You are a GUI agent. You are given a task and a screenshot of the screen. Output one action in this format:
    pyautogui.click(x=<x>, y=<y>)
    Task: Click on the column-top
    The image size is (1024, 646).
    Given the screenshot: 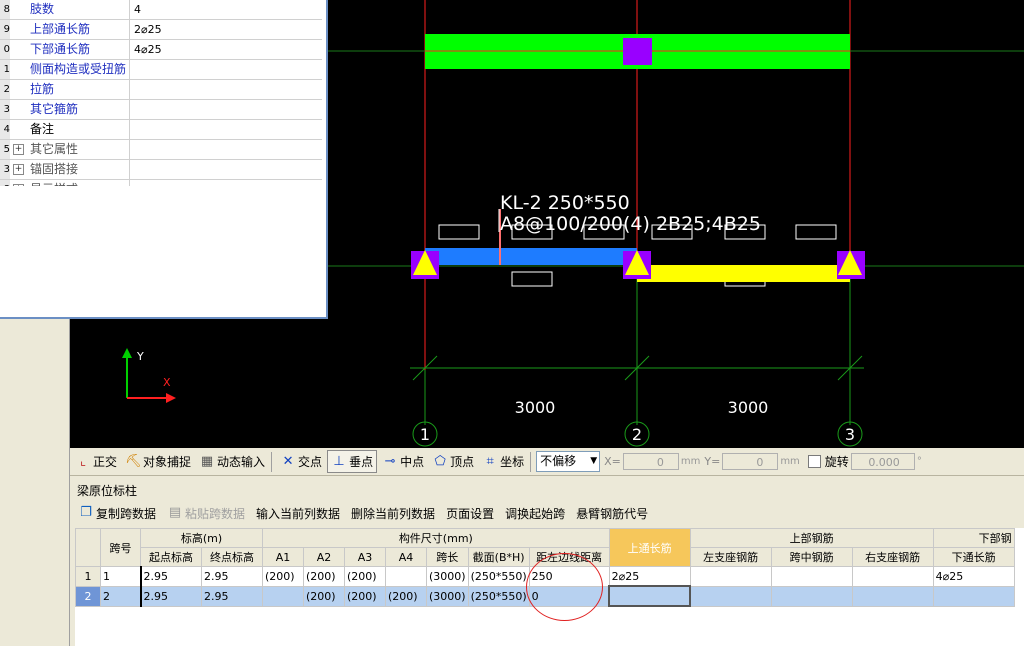 What is the action you would take?
    pyautogui.click(x=637, y=51)
    